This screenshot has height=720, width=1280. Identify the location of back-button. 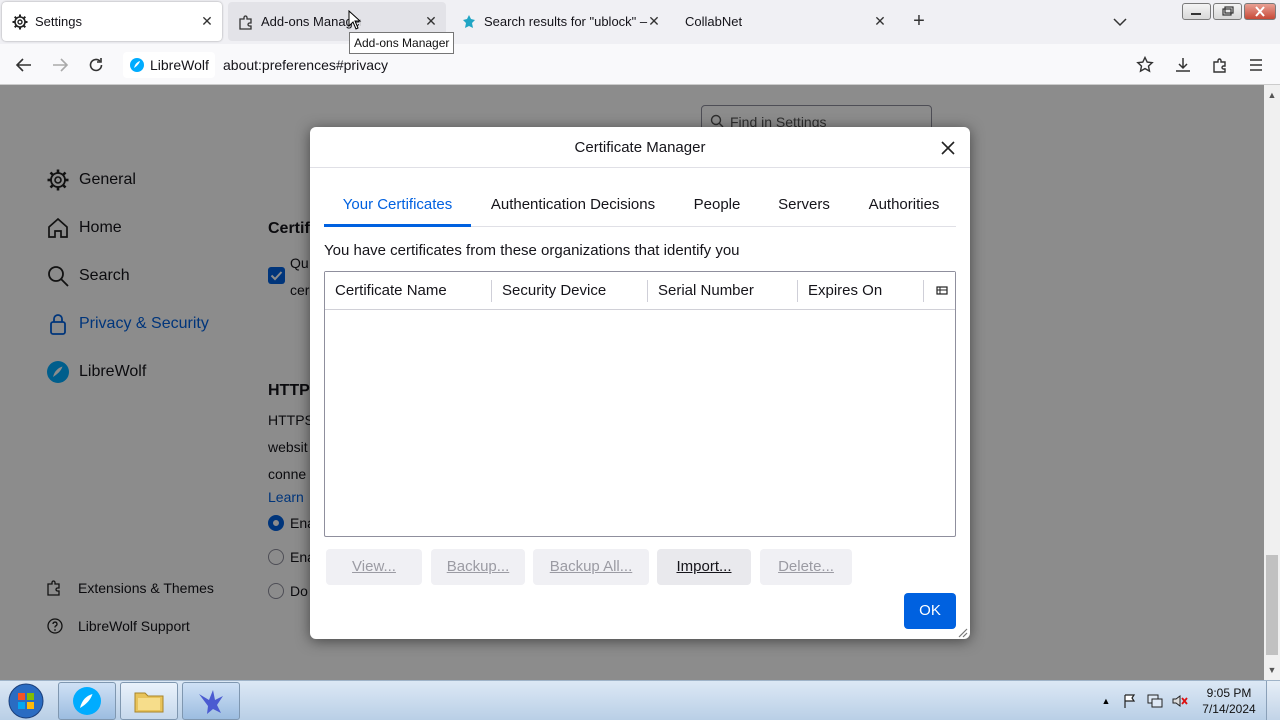
(24, 65).